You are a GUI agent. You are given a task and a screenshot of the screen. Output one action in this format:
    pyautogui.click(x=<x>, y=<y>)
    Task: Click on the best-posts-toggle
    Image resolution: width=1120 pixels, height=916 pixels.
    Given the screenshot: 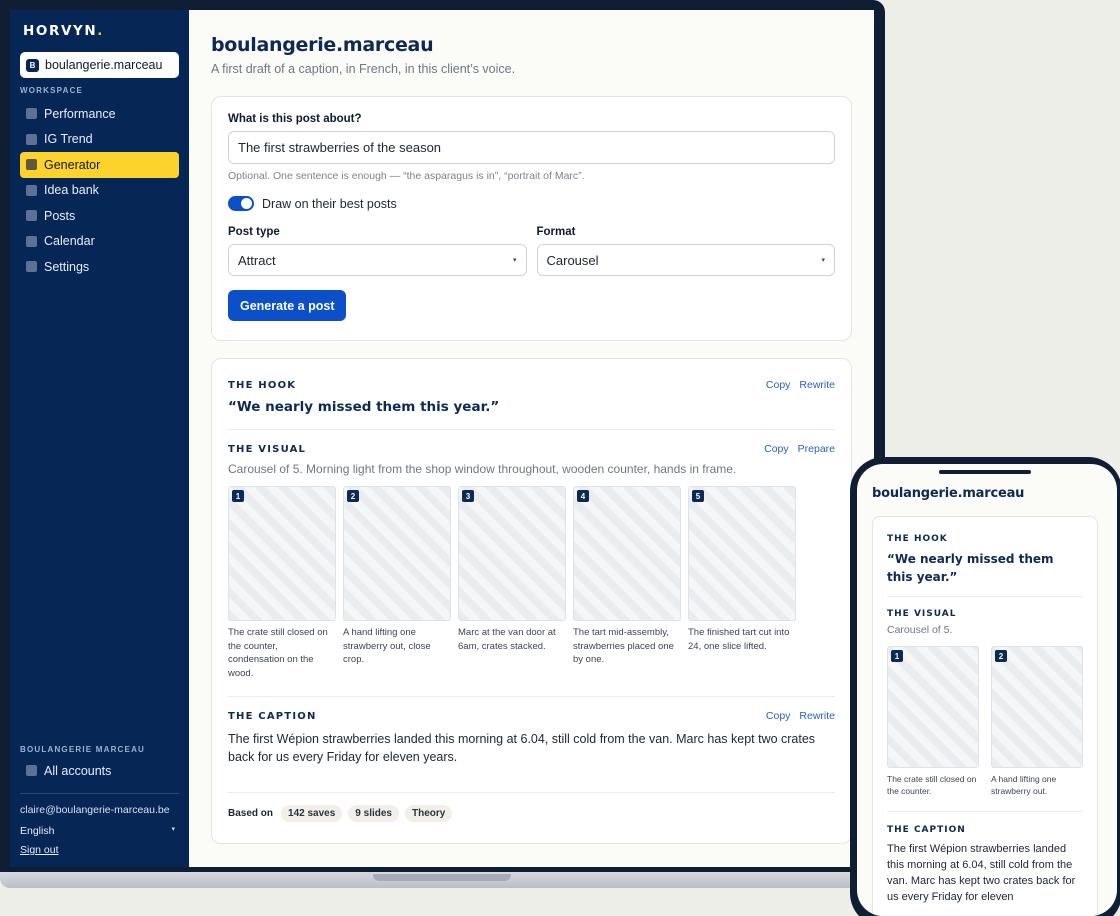 What is the action you would take?
    pyautogui.click(x=241, y=203)
    